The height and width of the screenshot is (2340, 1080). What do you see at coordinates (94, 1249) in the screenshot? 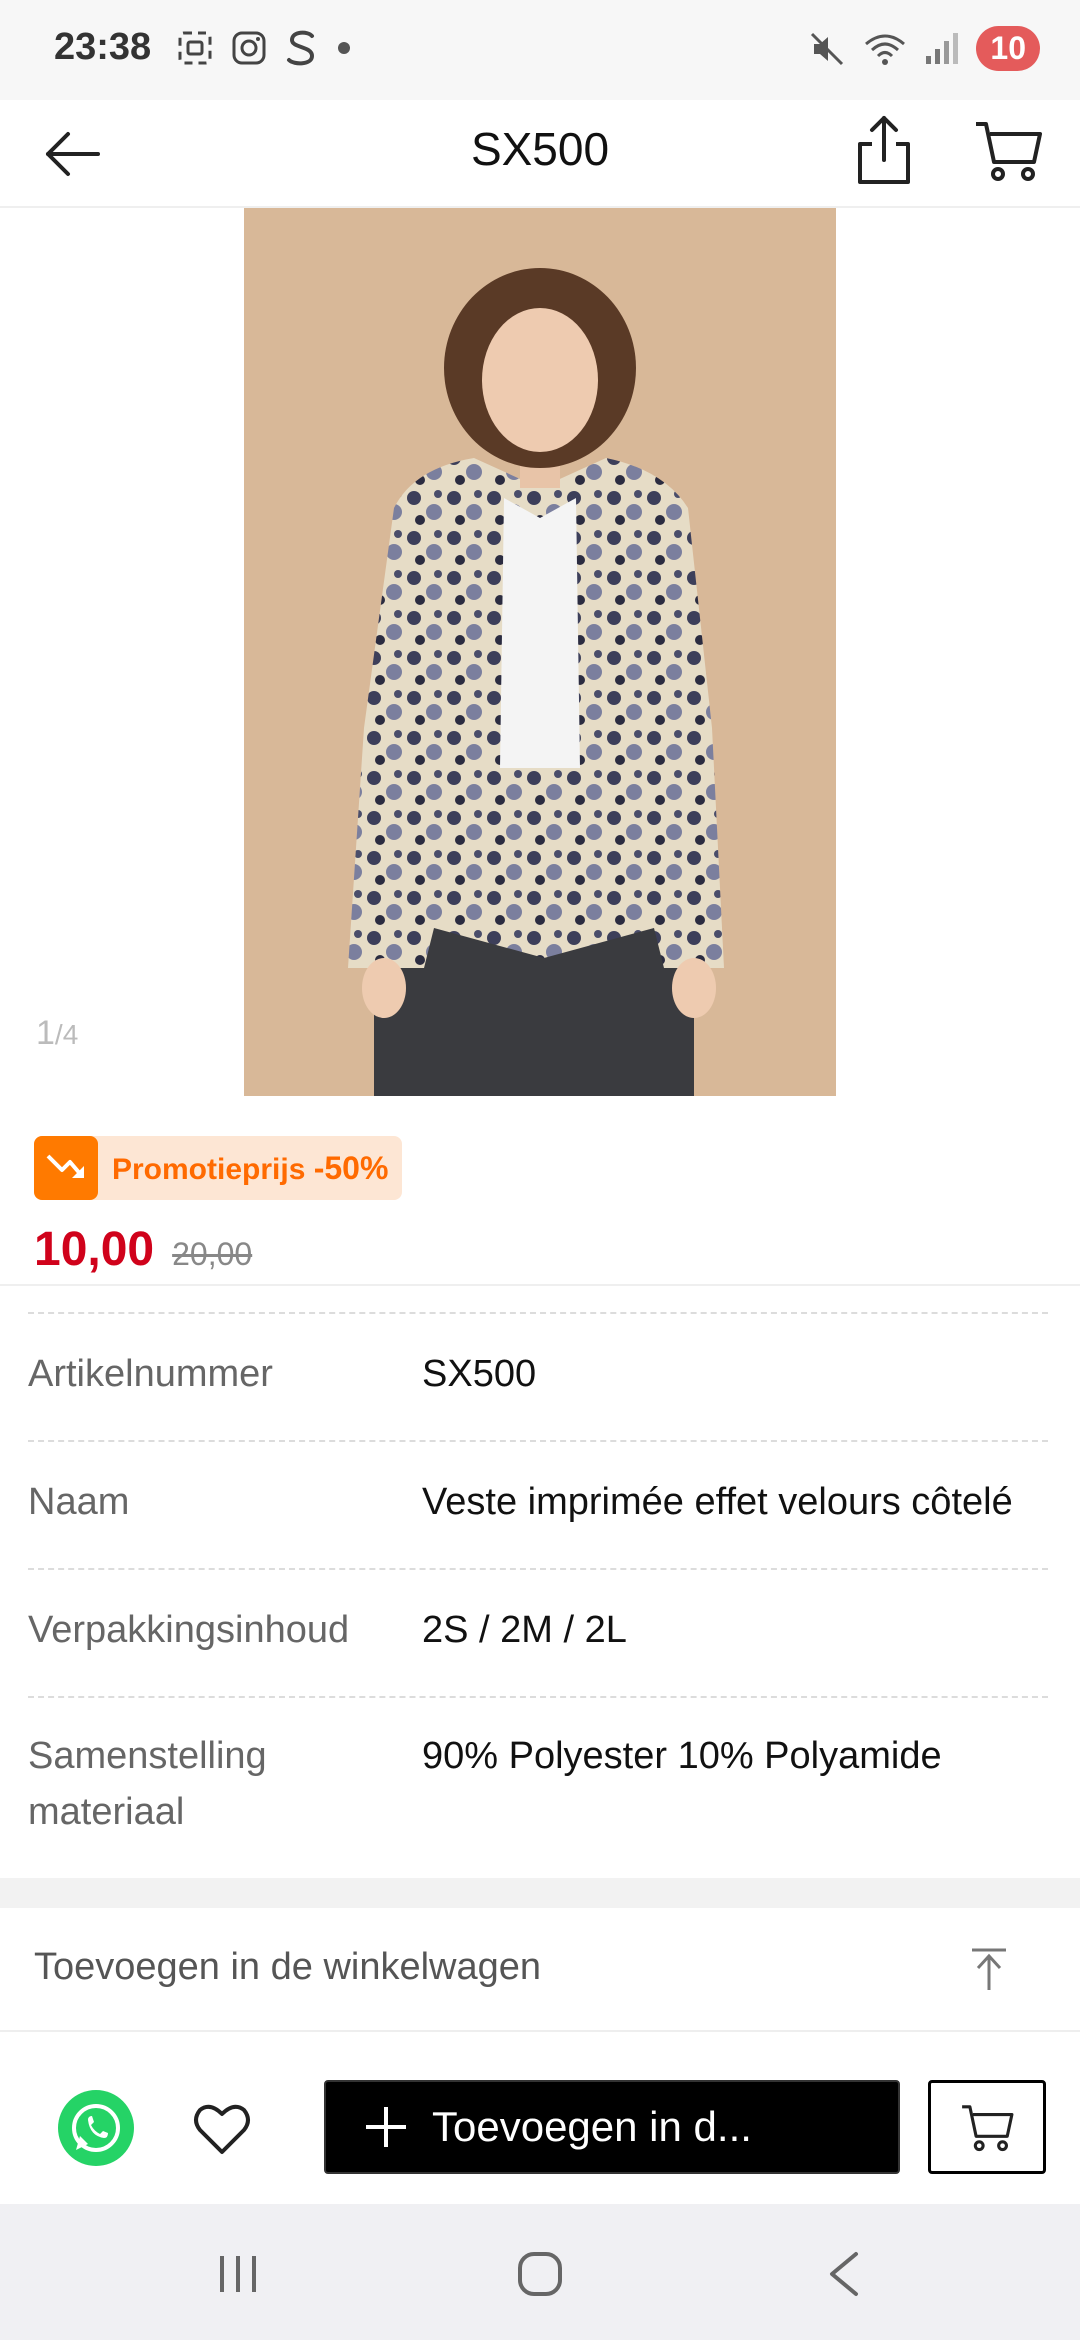
I see `price-current: 10,00` at bounding box center [94, 1249].